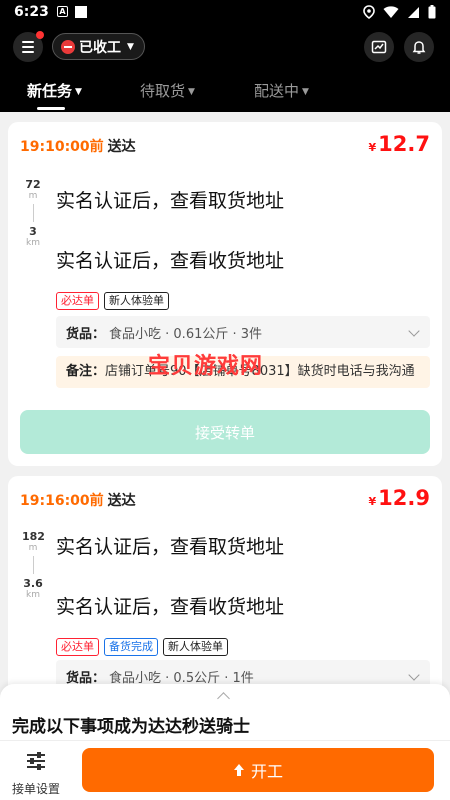 This screenshot has width=450, height=800. Describe the element at coordinates (36, 771) in the screenshot. I see `order-settings-button: 接单设置` at that location.